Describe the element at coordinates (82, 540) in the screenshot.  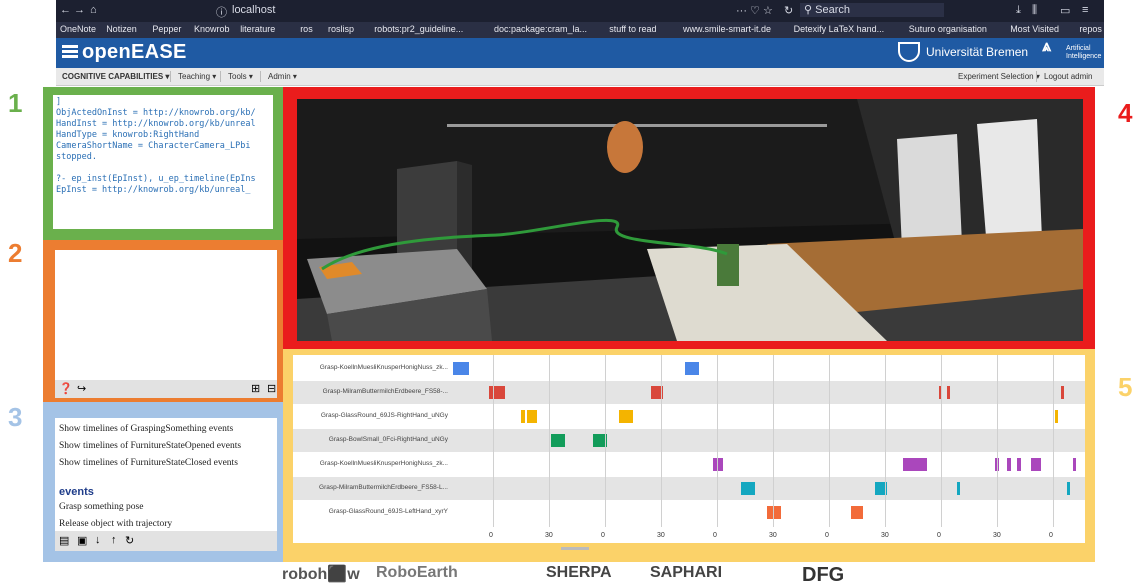
I see `save-icon: ▣` at that location.